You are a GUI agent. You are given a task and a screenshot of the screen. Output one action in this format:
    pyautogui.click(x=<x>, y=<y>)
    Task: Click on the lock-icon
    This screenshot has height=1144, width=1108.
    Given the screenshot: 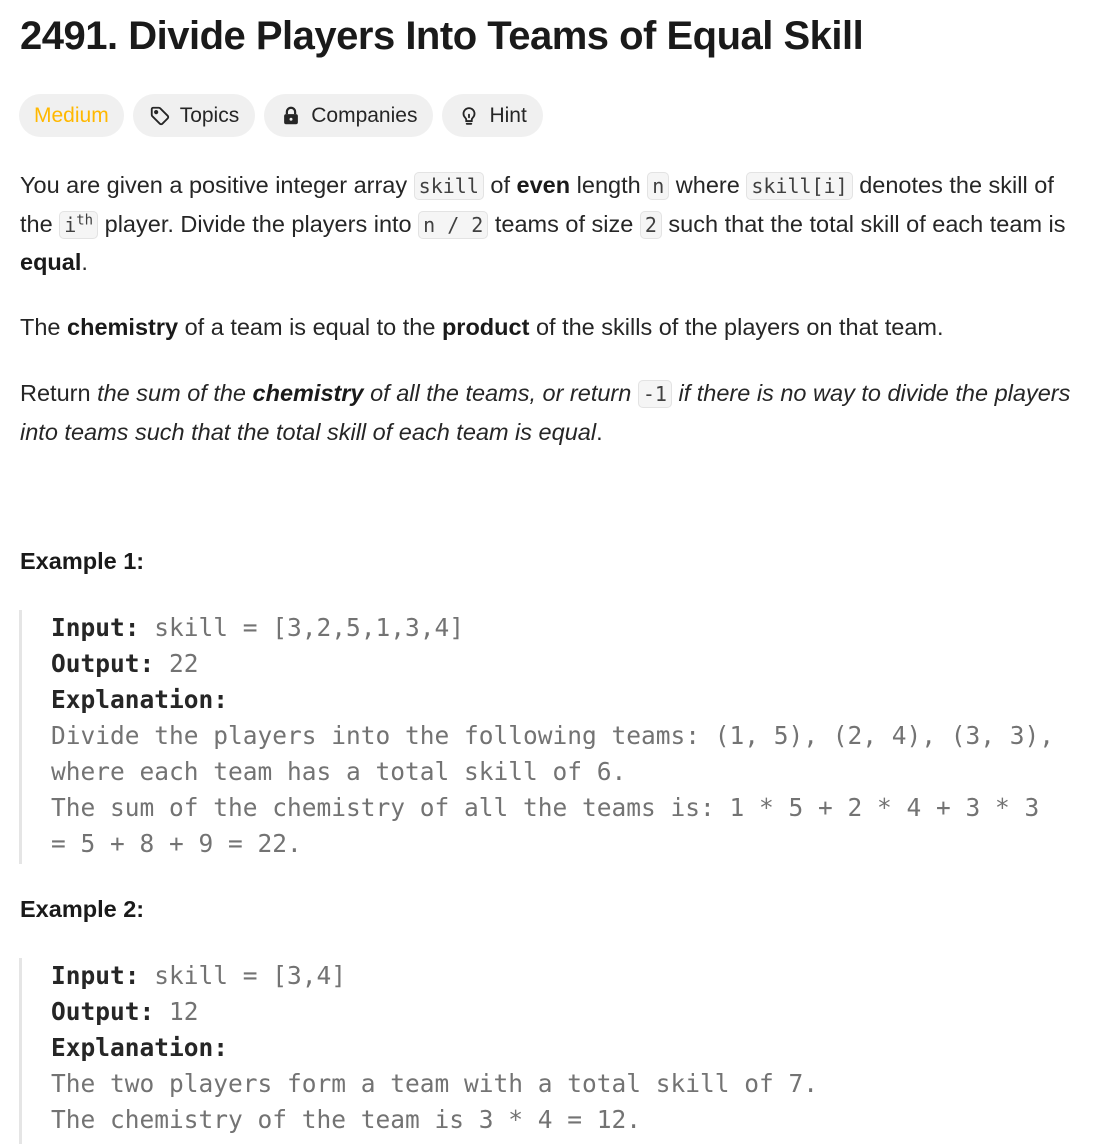 What is the action you would take?
    pyautogui.click(x=291, y=116)
    